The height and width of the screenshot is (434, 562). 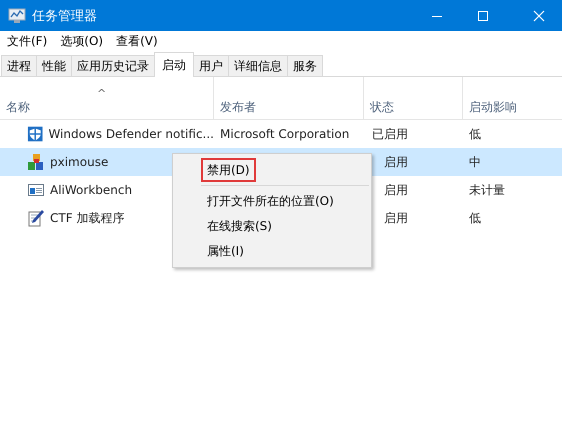 What do you see at coordinates (64, 16) in the screenshot?
I see `window-title: 任务管理器` at bounding box center [64, 16].